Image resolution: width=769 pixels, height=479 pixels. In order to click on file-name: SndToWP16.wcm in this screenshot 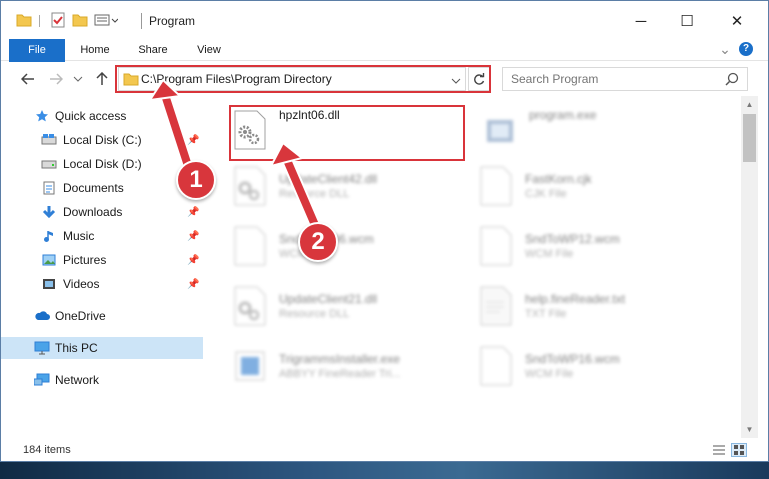, I will do `click(572, 359)`.